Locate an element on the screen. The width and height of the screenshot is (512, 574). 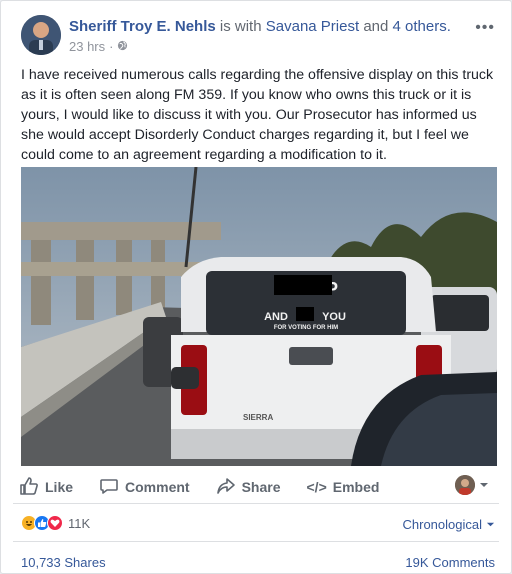
comment-icon is located at coordinates (109, 487).